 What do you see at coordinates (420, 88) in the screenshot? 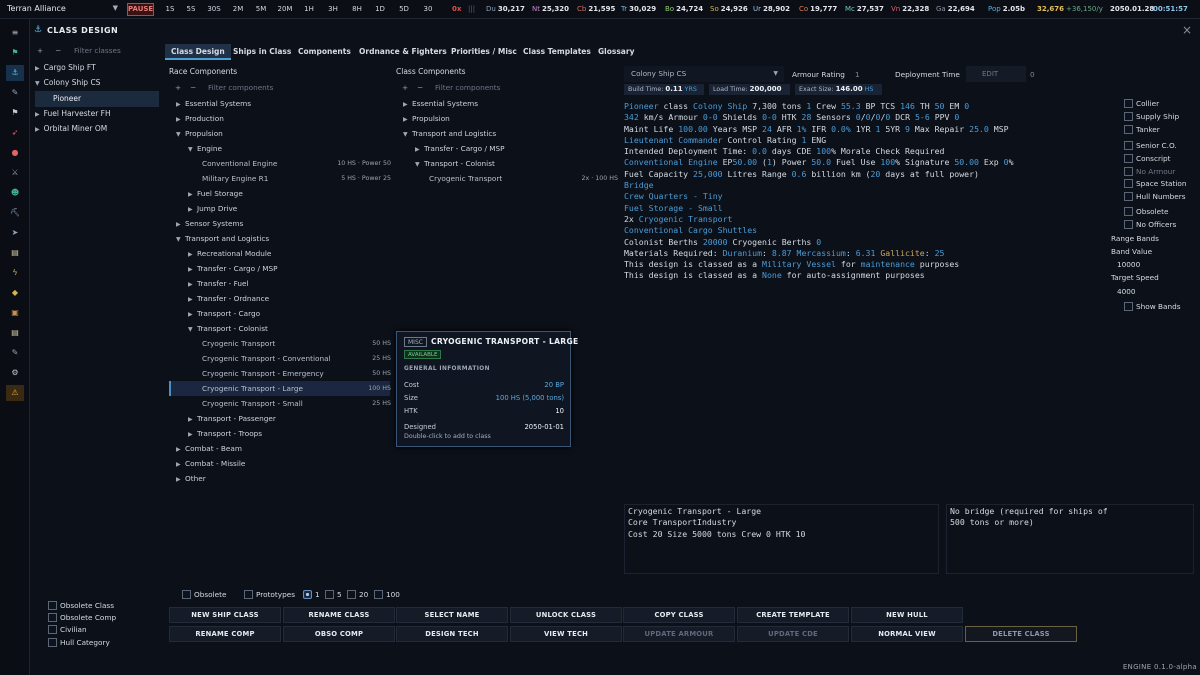
I see `remove-icon: −` at bounding box center [420, 88].